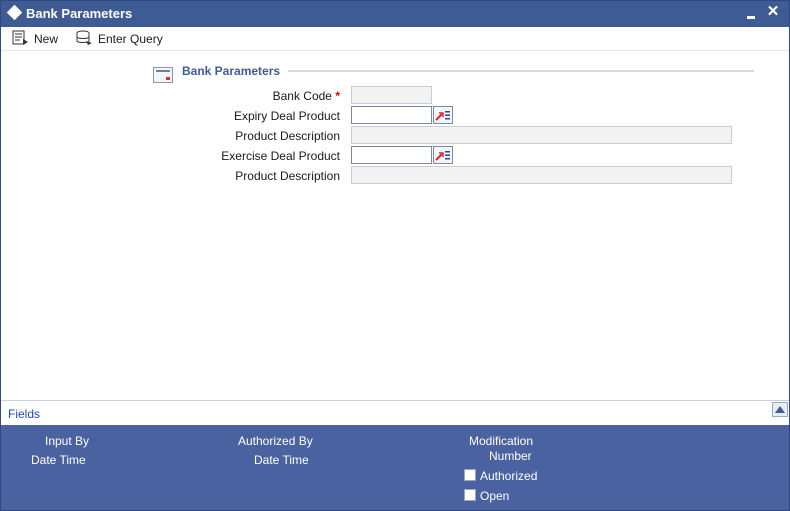 Image resolution: width=790 pixels, height=511 pixels. Describe the element at coordinates (130, 39) in the screenshot. I see `enter-query-label: Enter Query` at that location.